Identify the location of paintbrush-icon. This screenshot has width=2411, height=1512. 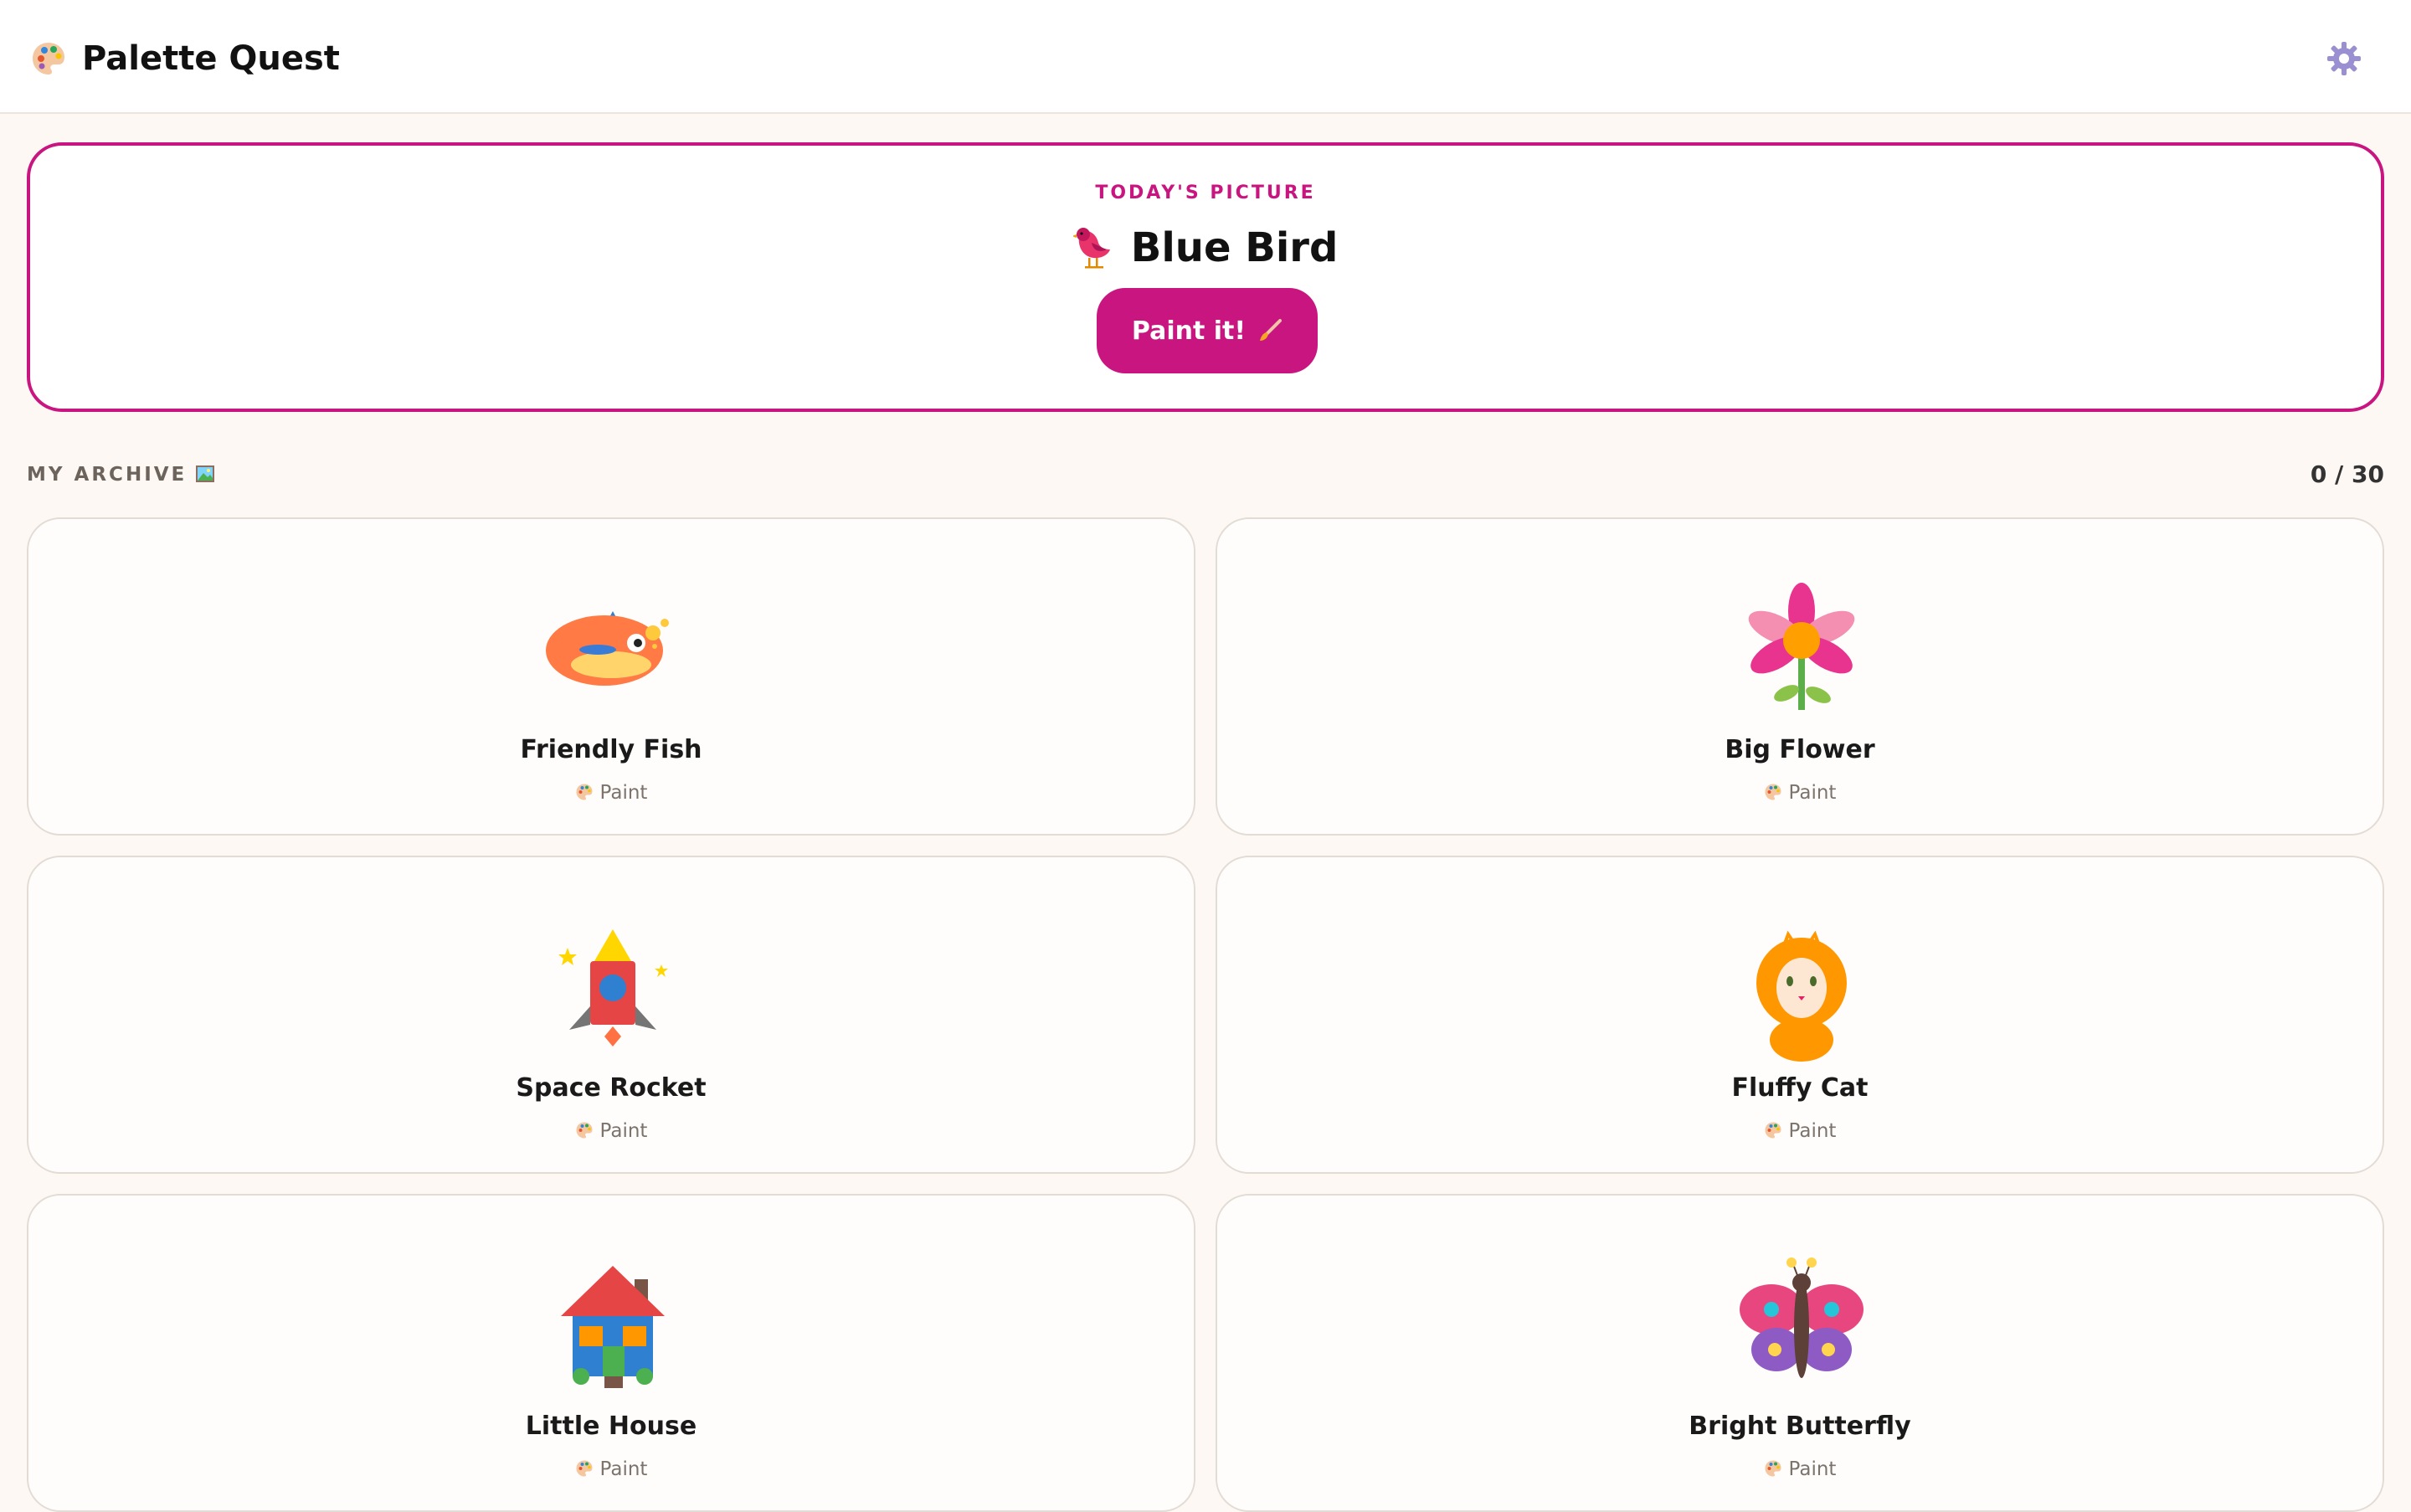
(1271, 330).